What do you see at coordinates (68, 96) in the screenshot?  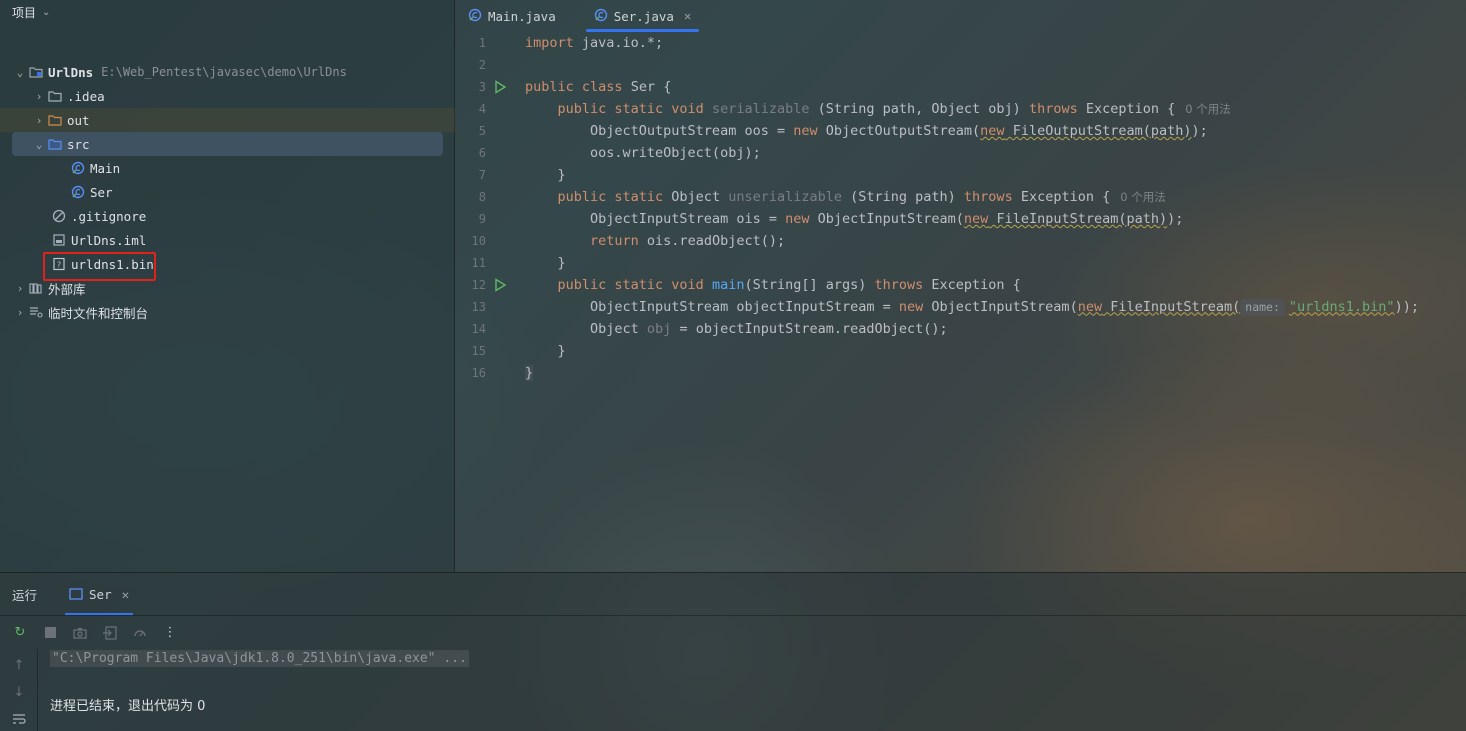 I see `tree-item-idea: › .idea` at bounding box center [68, 96].